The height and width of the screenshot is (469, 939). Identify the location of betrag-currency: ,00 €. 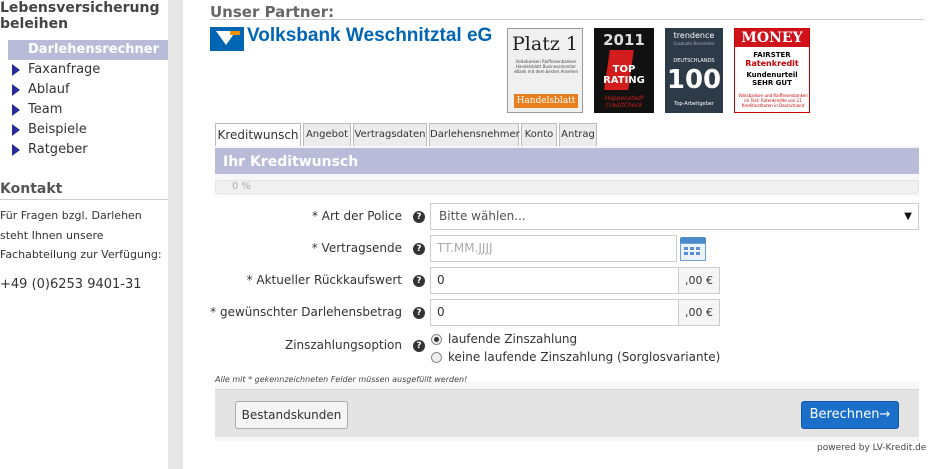
(699, 312).